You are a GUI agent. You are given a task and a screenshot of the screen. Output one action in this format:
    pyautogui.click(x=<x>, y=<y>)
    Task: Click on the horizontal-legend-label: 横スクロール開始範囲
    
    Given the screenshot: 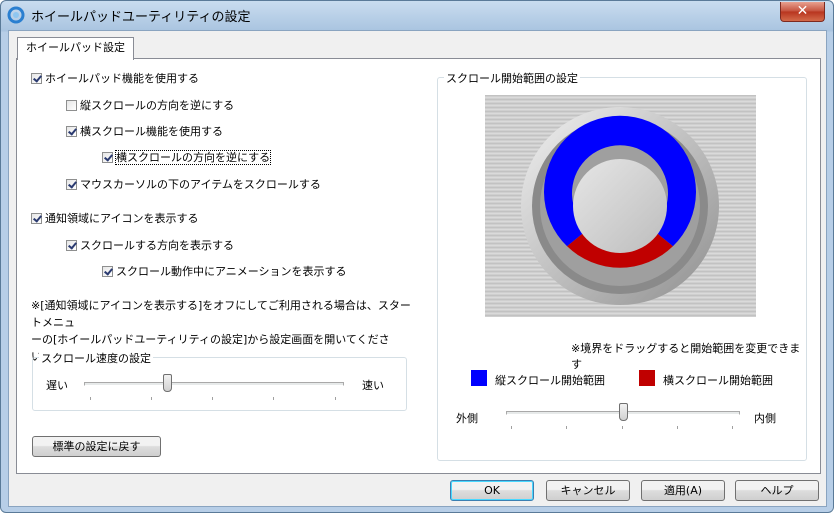 What is the action you would take?
    pyautogui.click(x=718, y=380)
    